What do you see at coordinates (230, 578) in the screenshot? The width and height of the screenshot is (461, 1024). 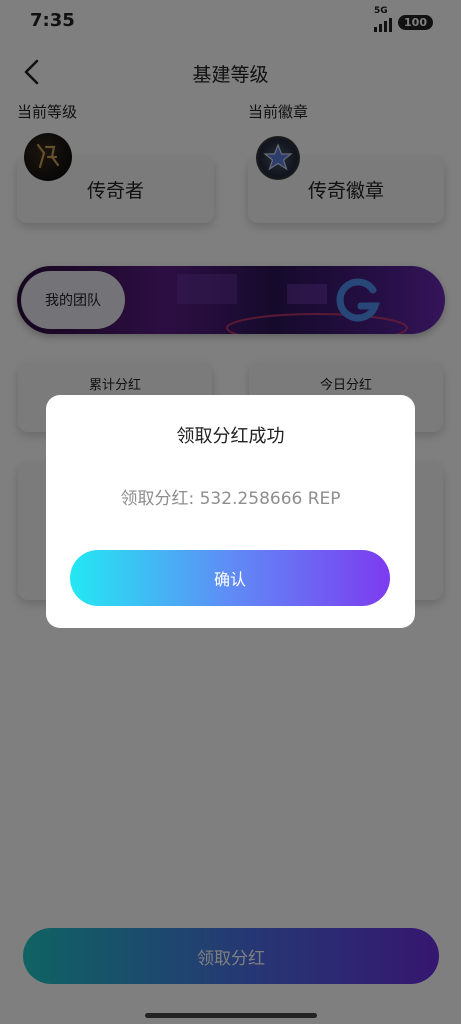 I see `confirm-button: 确认` at bounding box center [230, 578].